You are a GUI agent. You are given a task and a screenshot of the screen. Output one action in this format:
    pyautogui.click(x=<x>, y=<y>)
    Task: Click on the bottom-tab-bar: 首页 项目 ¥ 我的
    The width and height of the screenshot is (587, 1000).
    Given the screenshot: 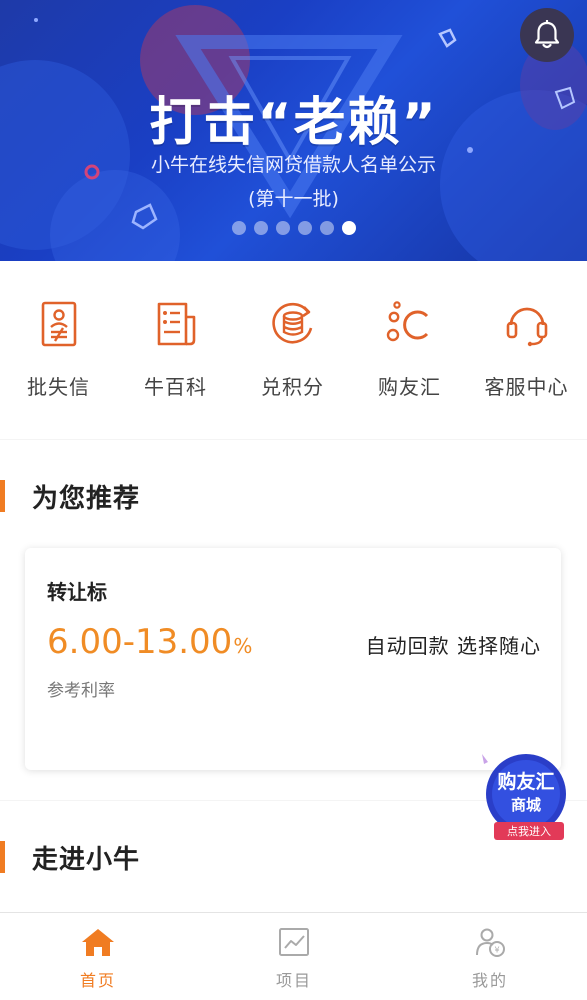 What is the action you would take?
    pyautogui.click(x=293, y=956)
    